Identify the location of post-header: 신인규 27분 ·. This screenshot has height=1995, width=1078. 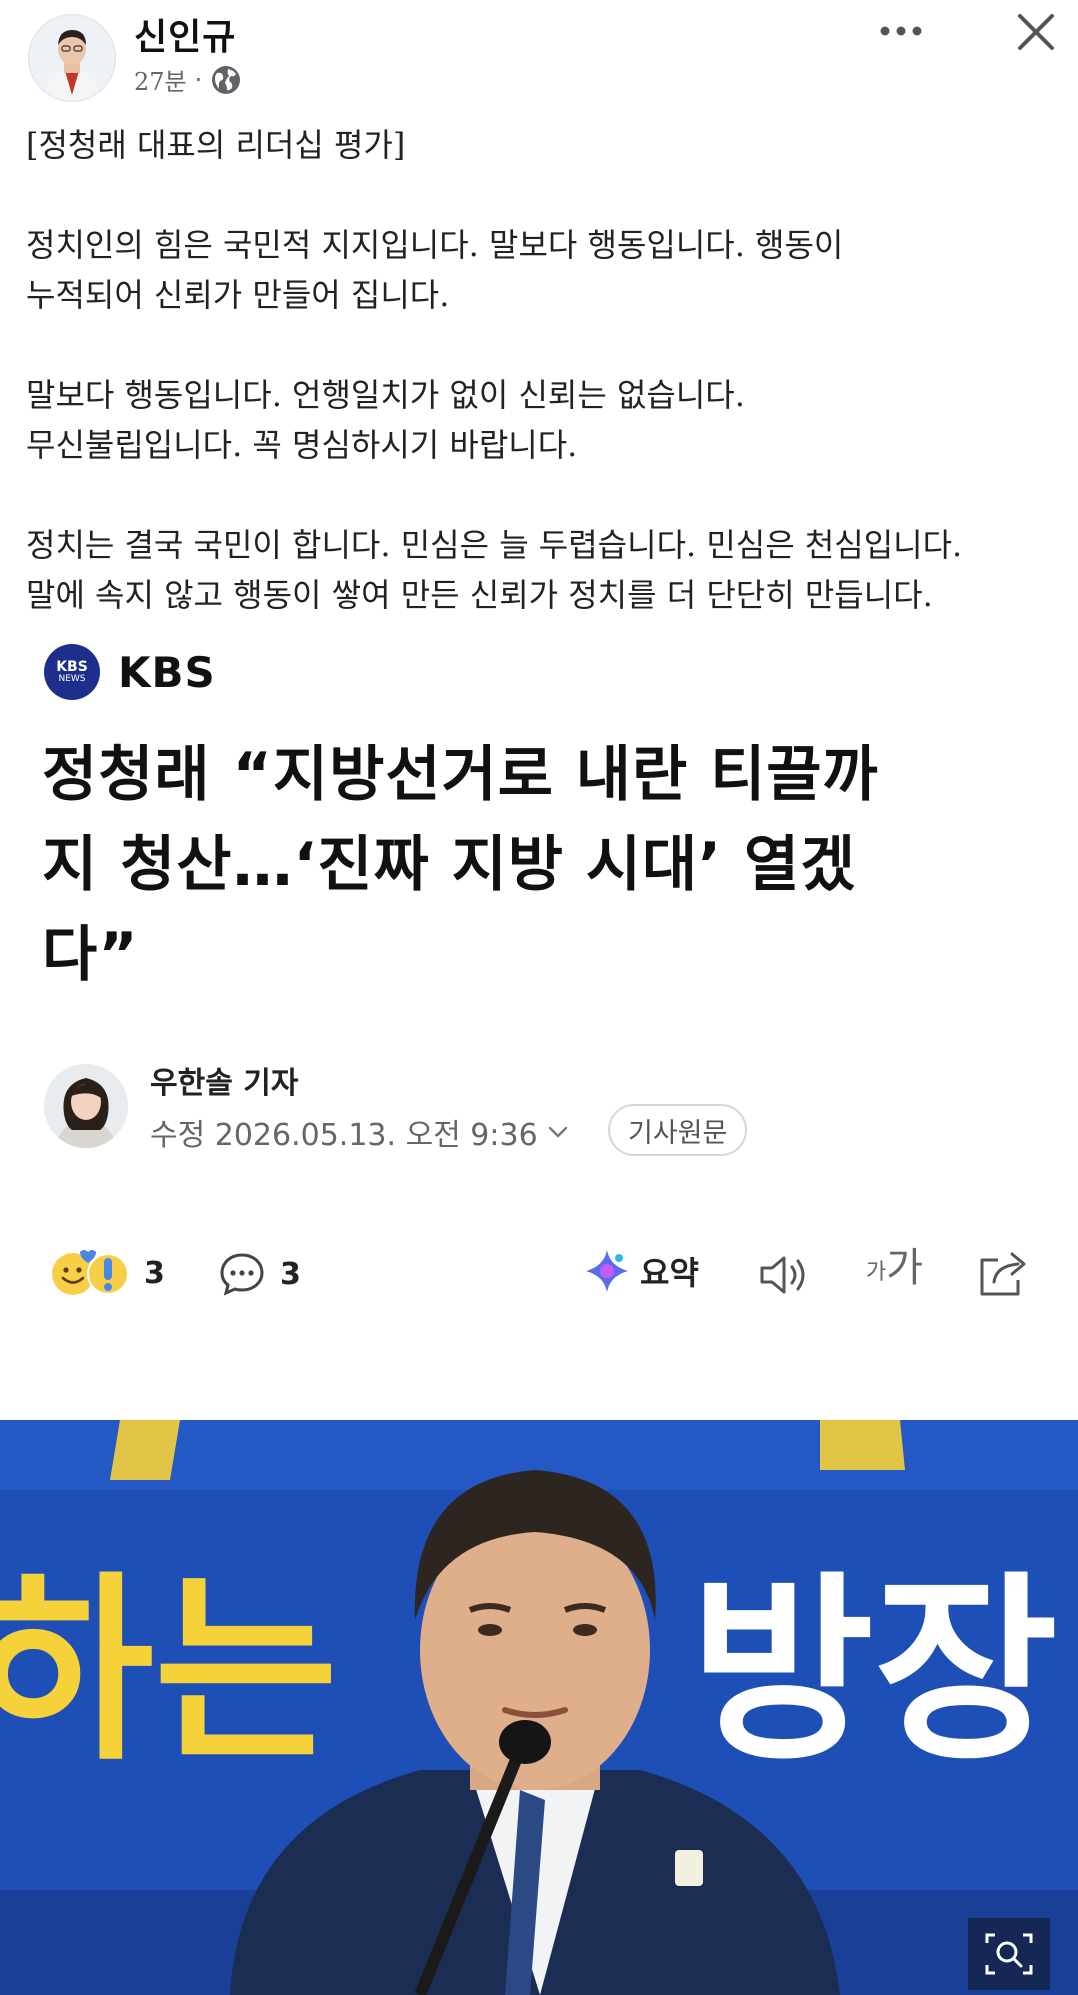
(539, 60).